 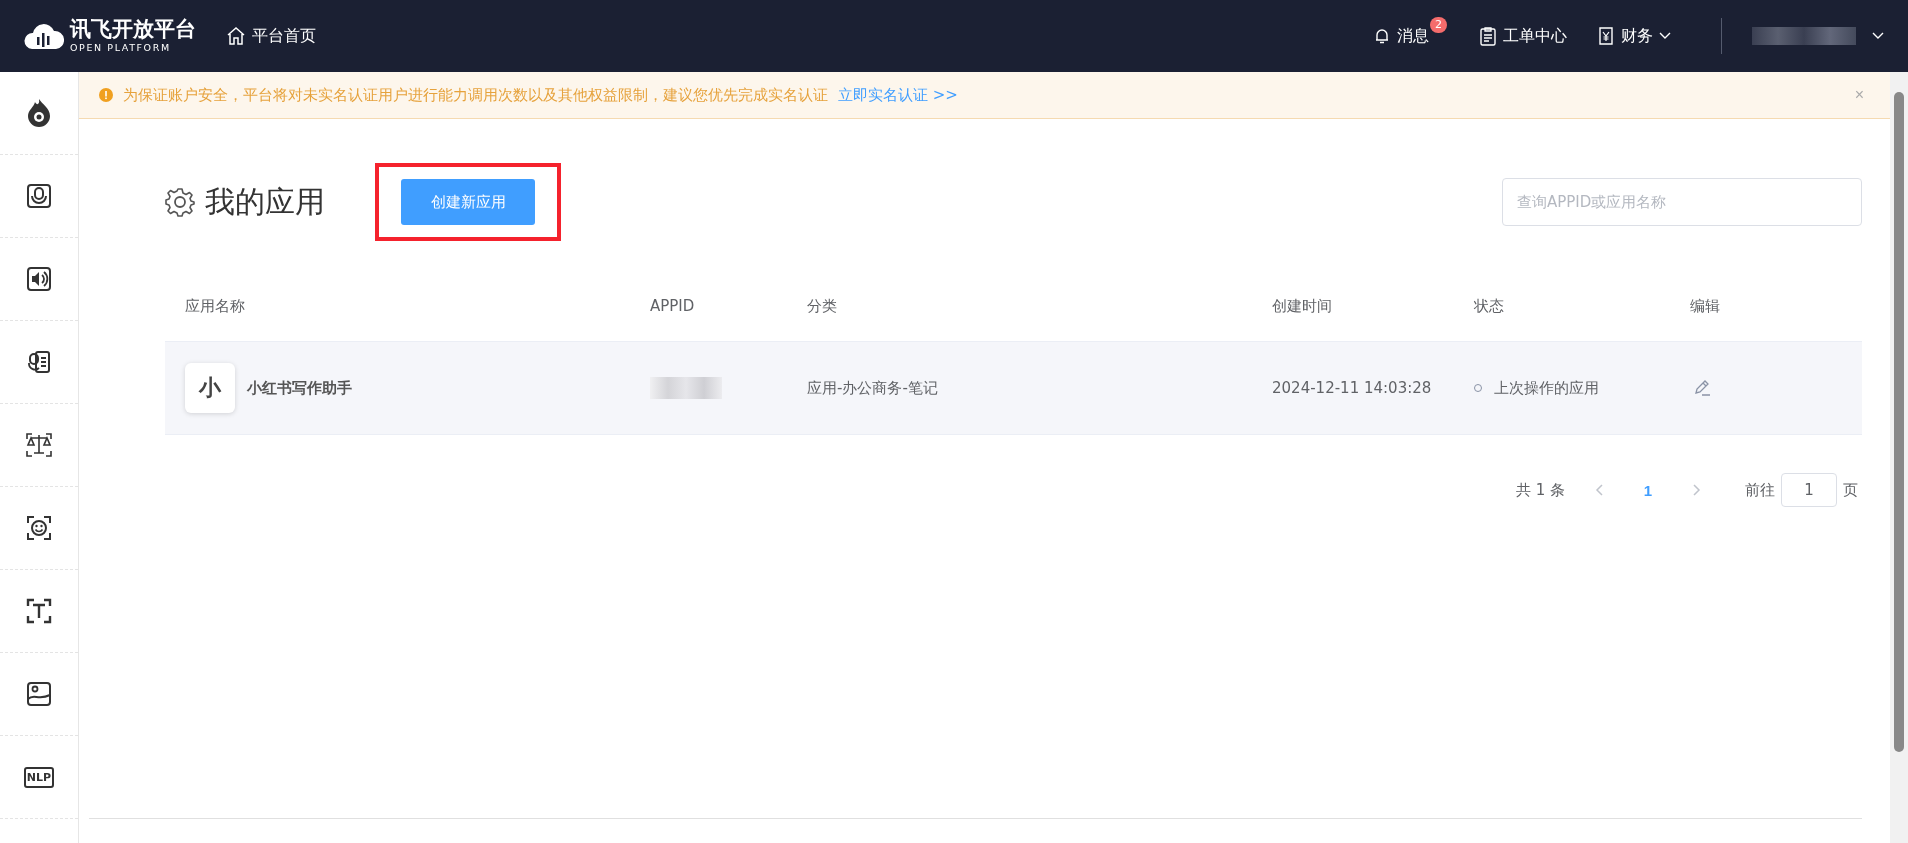 I want to click on table-cell-text: 应用-办公商务-笔记, so click(x=872, y=388).